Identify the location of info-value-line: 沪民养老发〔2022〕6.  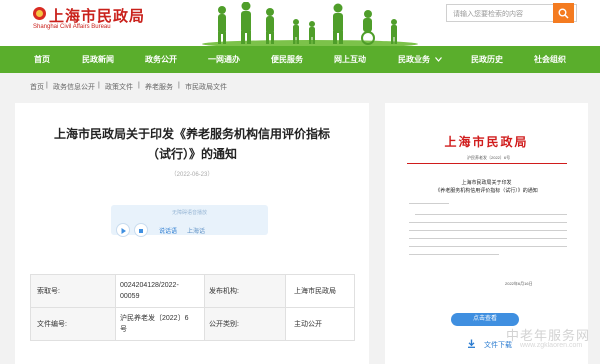
(154, 318).